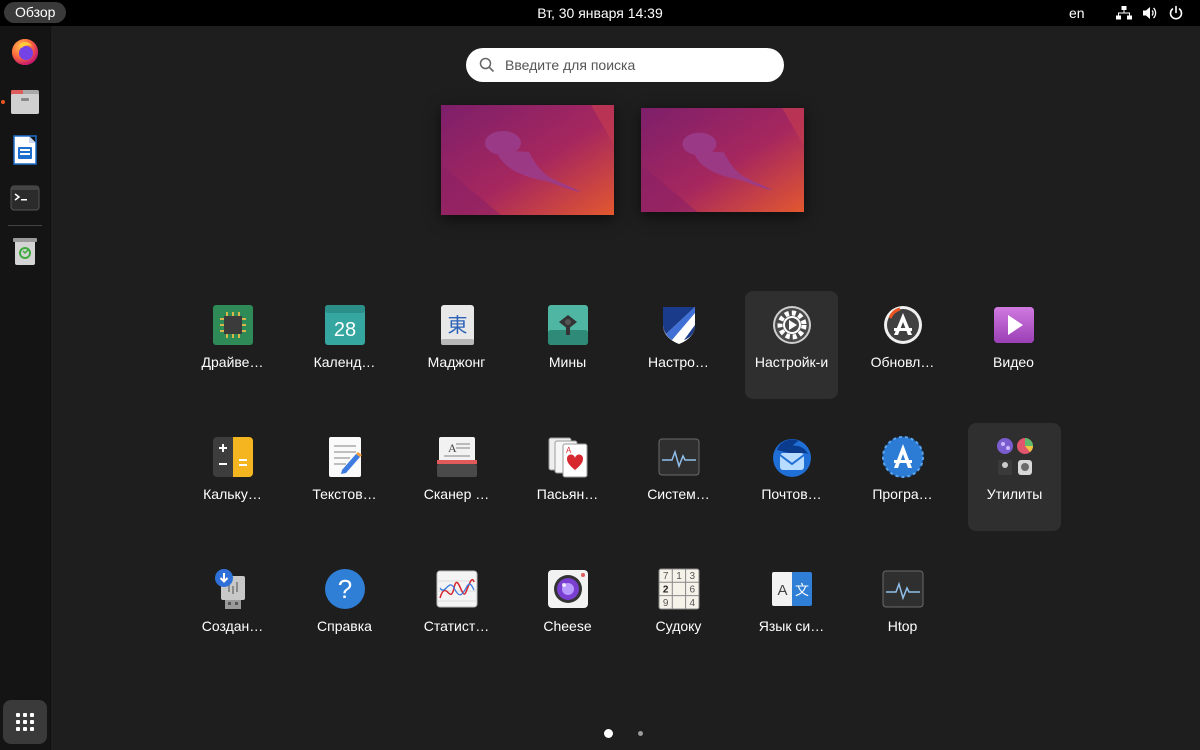 The width and height of the screenshot is (1200, 750). What do you see at coordinates (25, 102) in the screenshot?
I see `files-icon` at bounding box center [25, 102].